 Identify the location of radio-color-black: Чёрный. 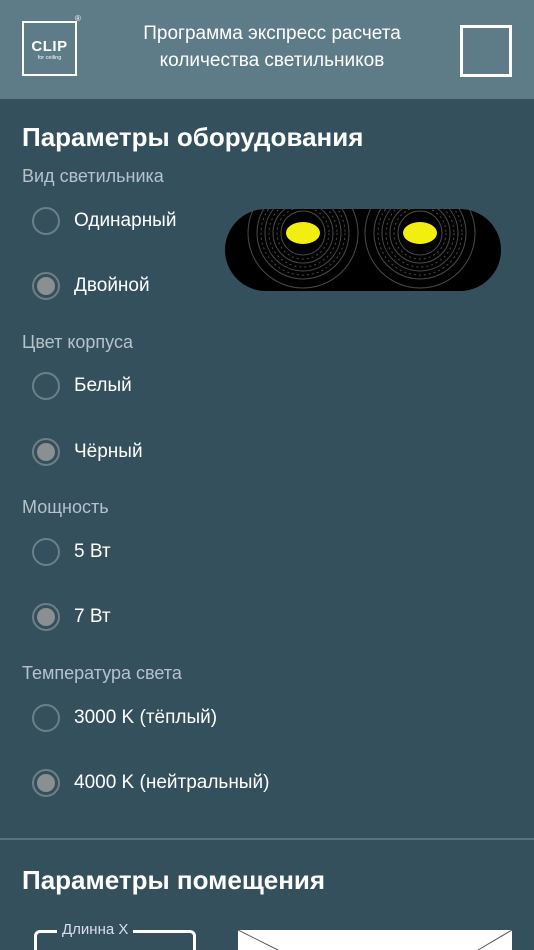
(87, 452).